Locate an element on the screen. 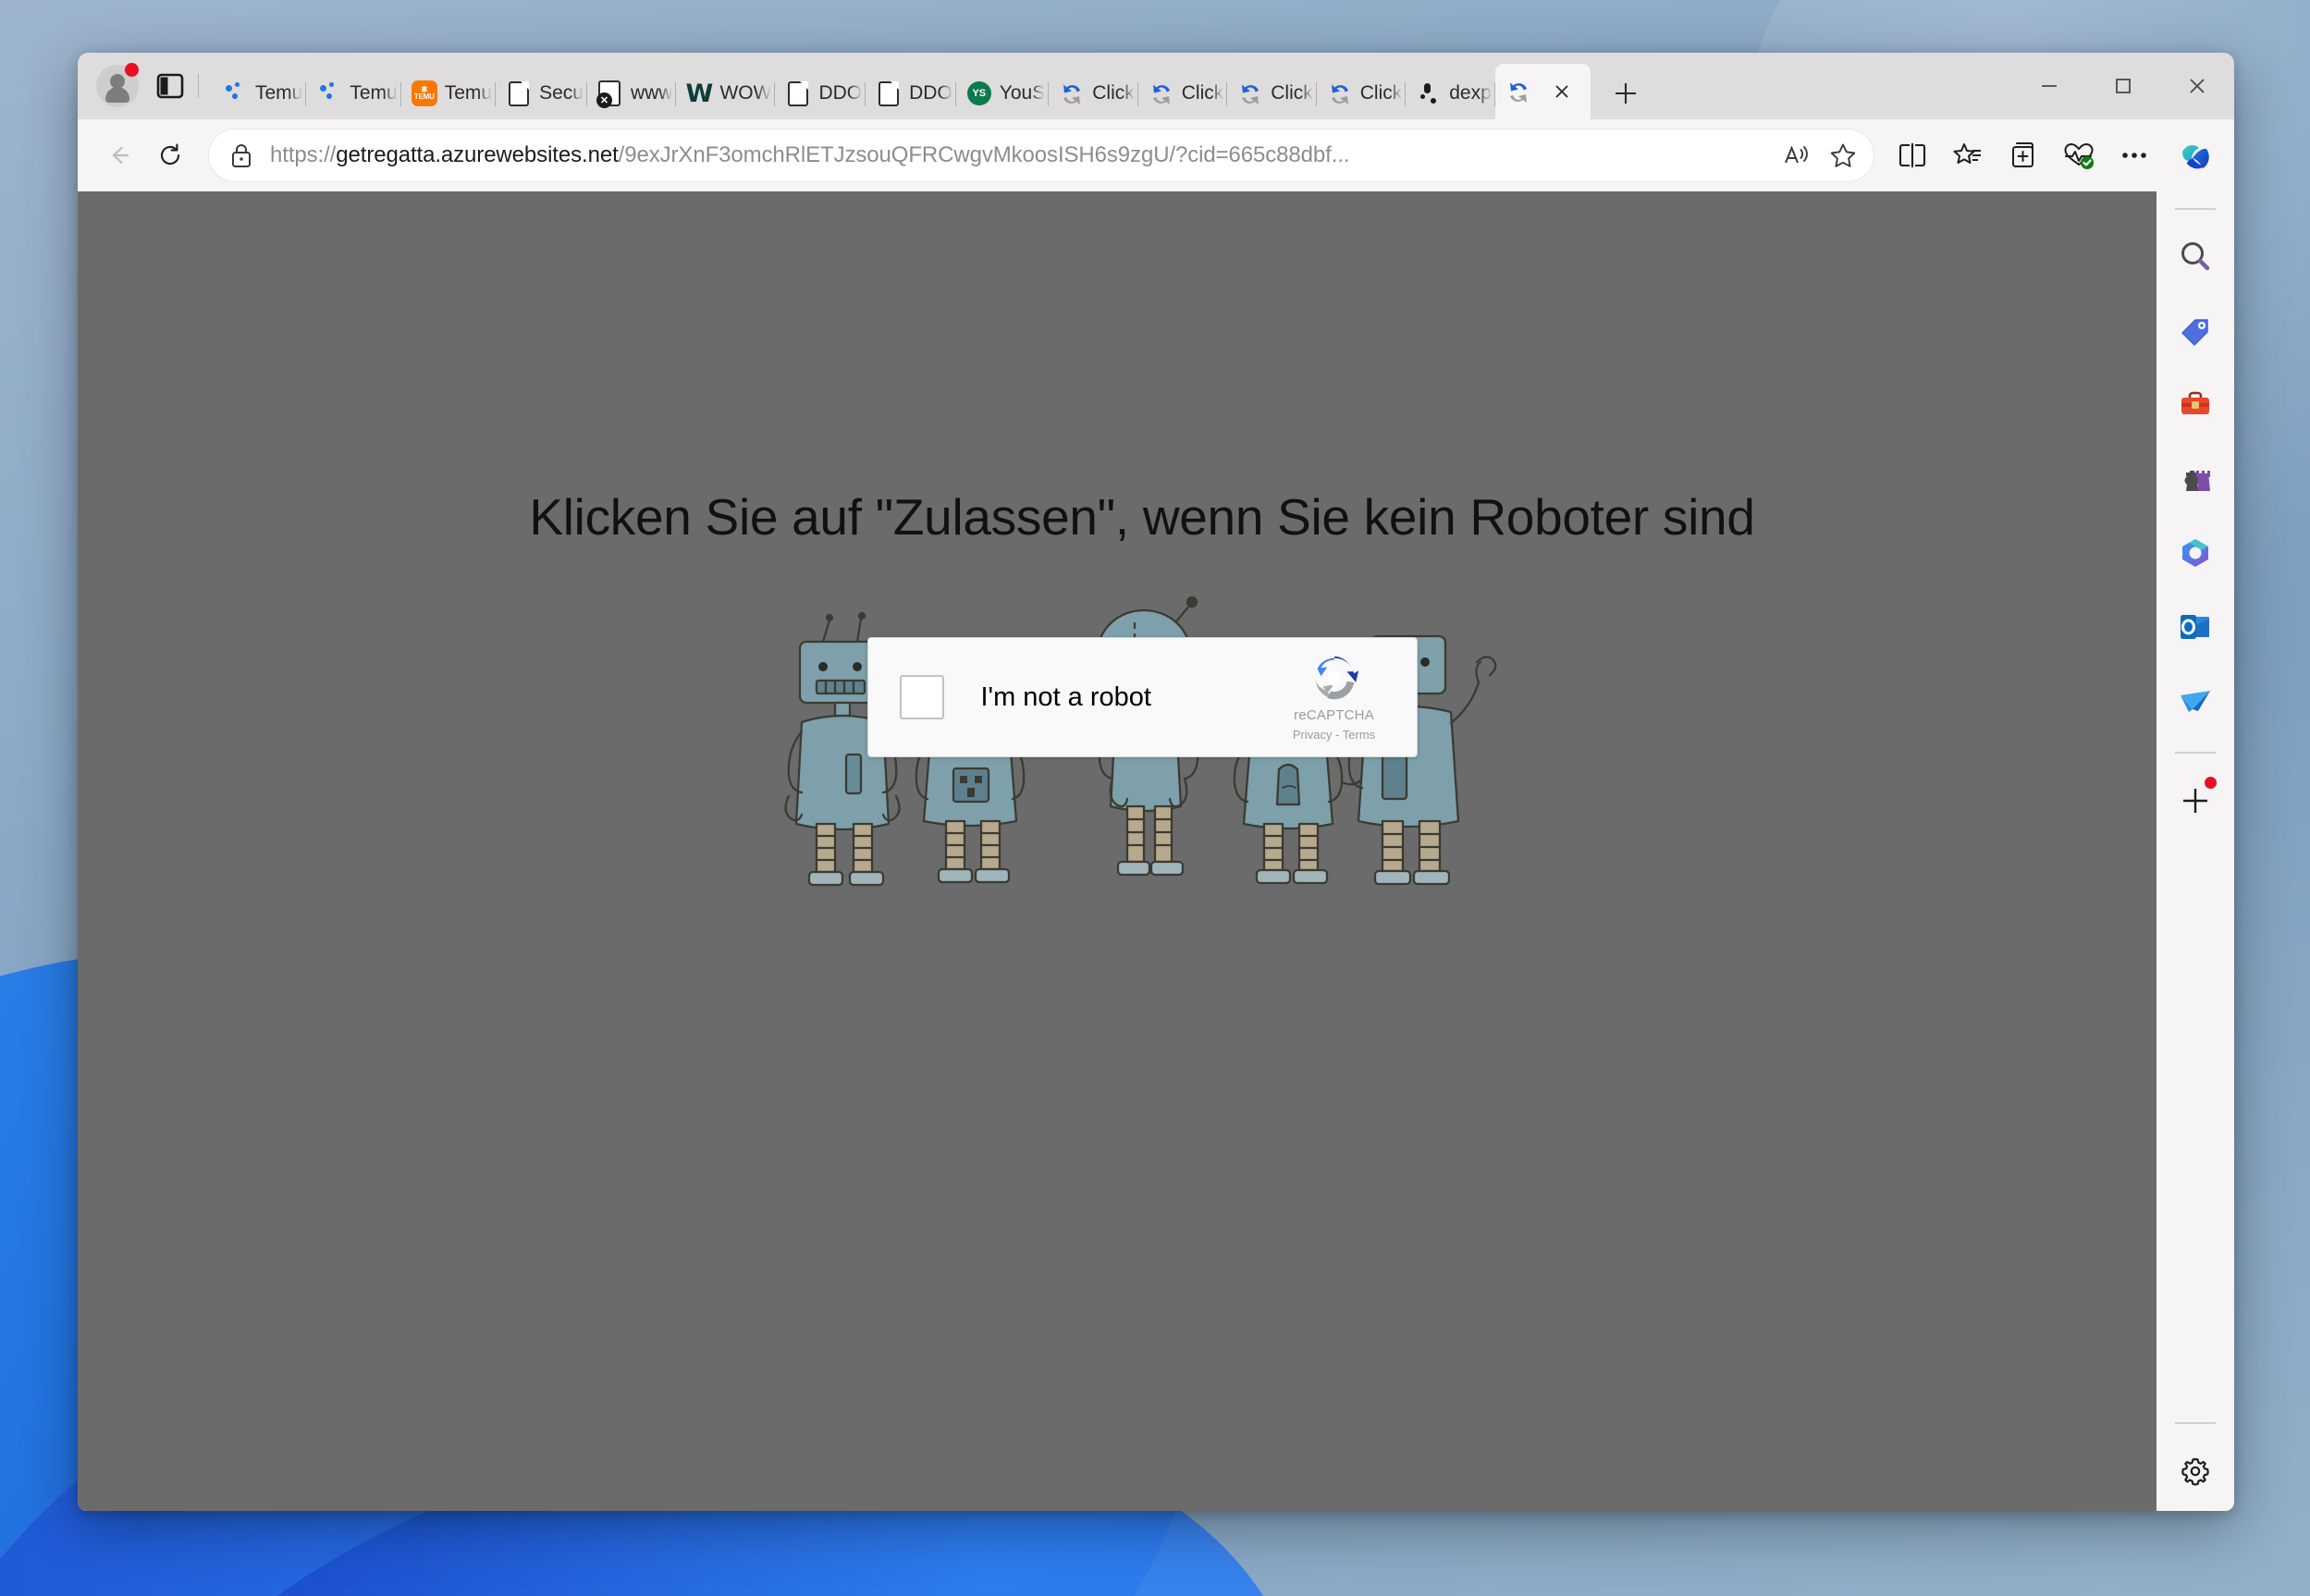 The image size is (2310, 1596). tab: ✕ www is located at coordinates (632, 93).